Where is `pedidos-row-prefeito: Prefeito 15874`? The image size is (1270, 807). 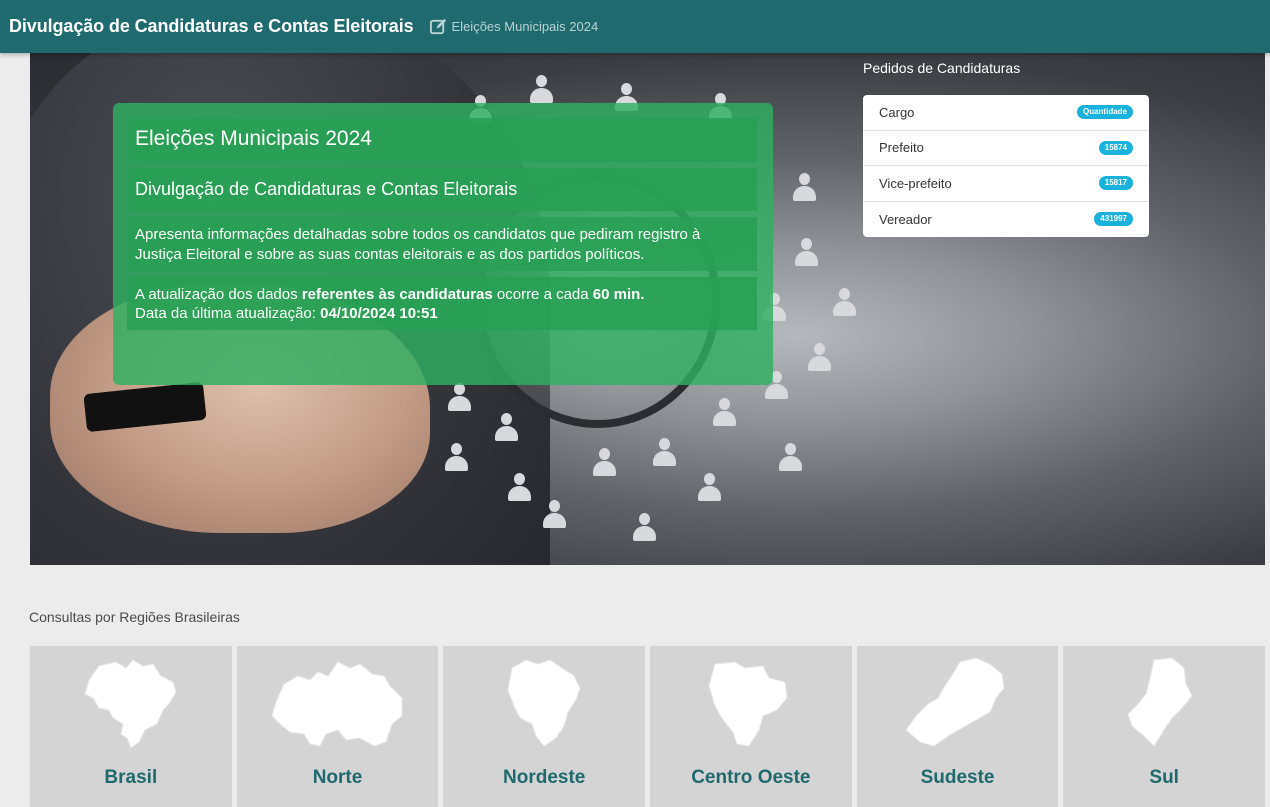
pedidos-row-prefeito: Prefeito 15874 is located at coordinates (1006, 148).